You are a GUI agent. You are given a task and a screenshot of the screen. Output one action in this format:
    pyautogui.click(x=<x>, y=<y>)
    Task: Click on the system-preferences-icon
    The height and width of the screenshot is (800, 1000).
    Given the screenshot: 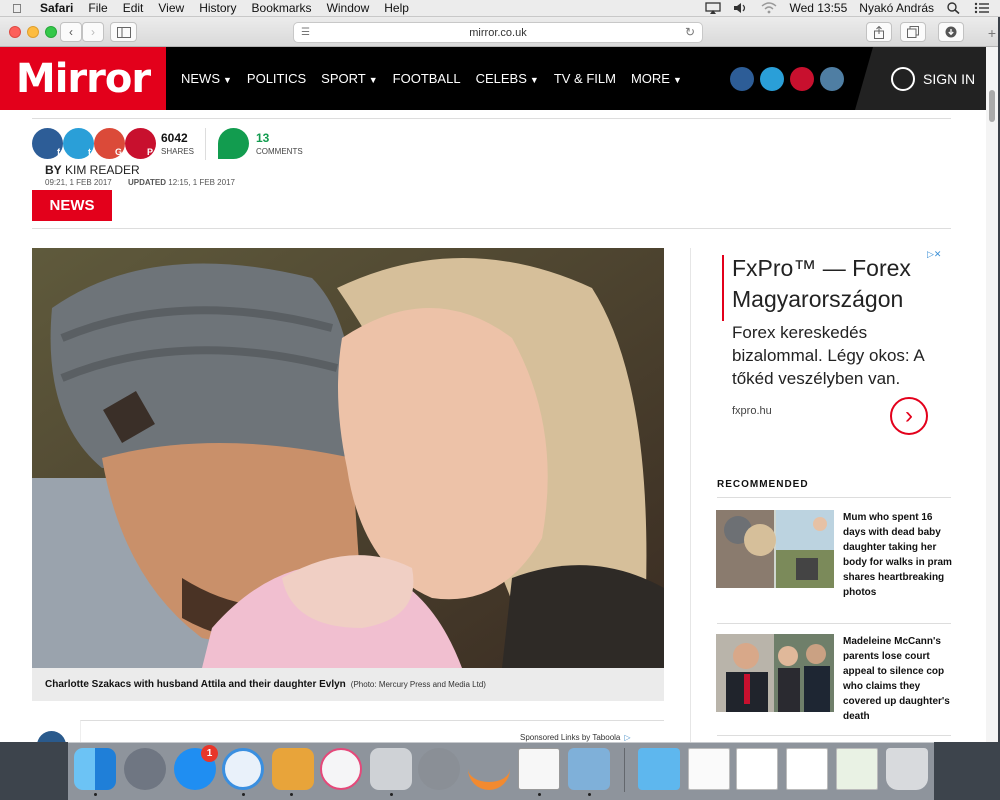 What is the action you would take?
    pyautogui.click(x=439, y=769)
    